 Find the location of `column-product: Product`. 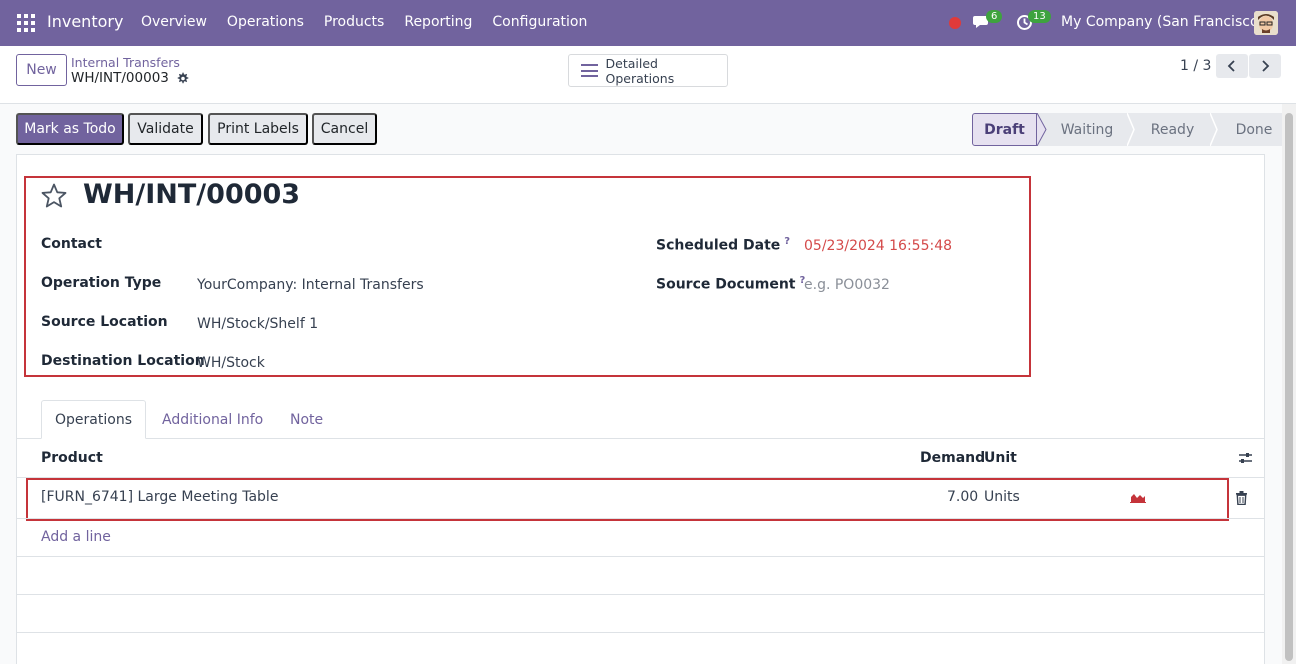

column-product: Product is located at coordinates (72, 458).